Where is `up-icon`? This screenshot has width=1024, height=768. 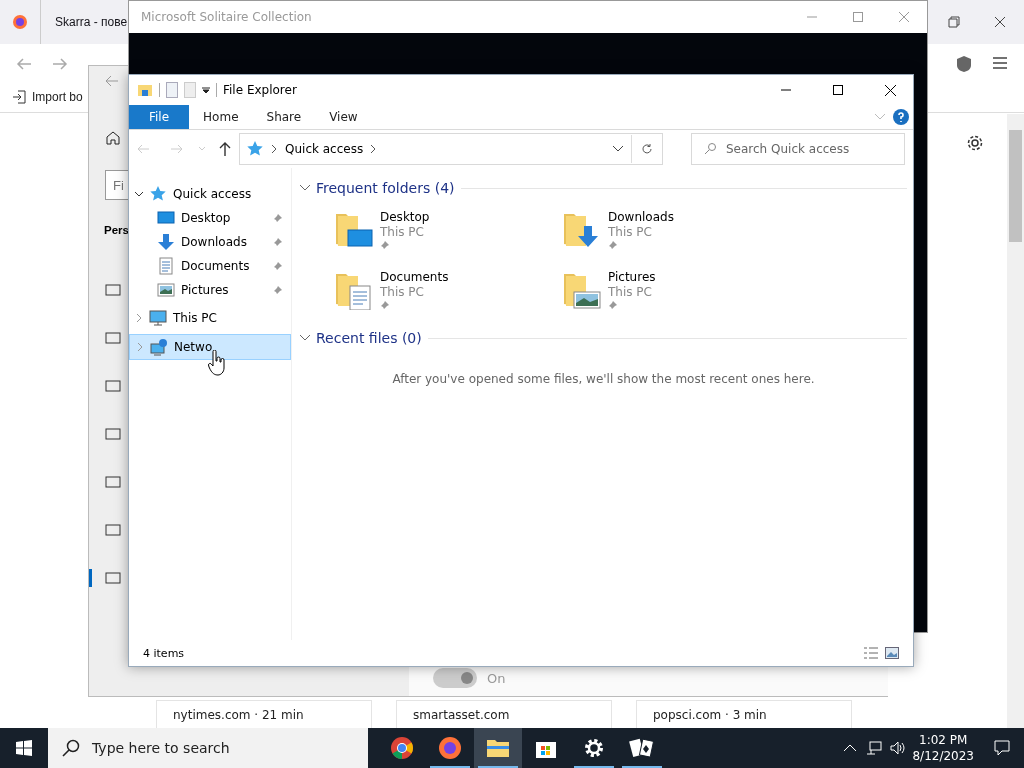 up-icon is located at coordinates (225, 149).